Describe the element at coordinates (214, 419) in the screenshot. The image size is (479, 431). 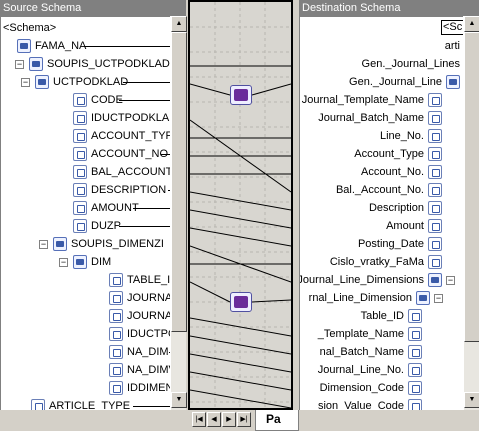
I see `prev-page-icon: ◀` at that location.